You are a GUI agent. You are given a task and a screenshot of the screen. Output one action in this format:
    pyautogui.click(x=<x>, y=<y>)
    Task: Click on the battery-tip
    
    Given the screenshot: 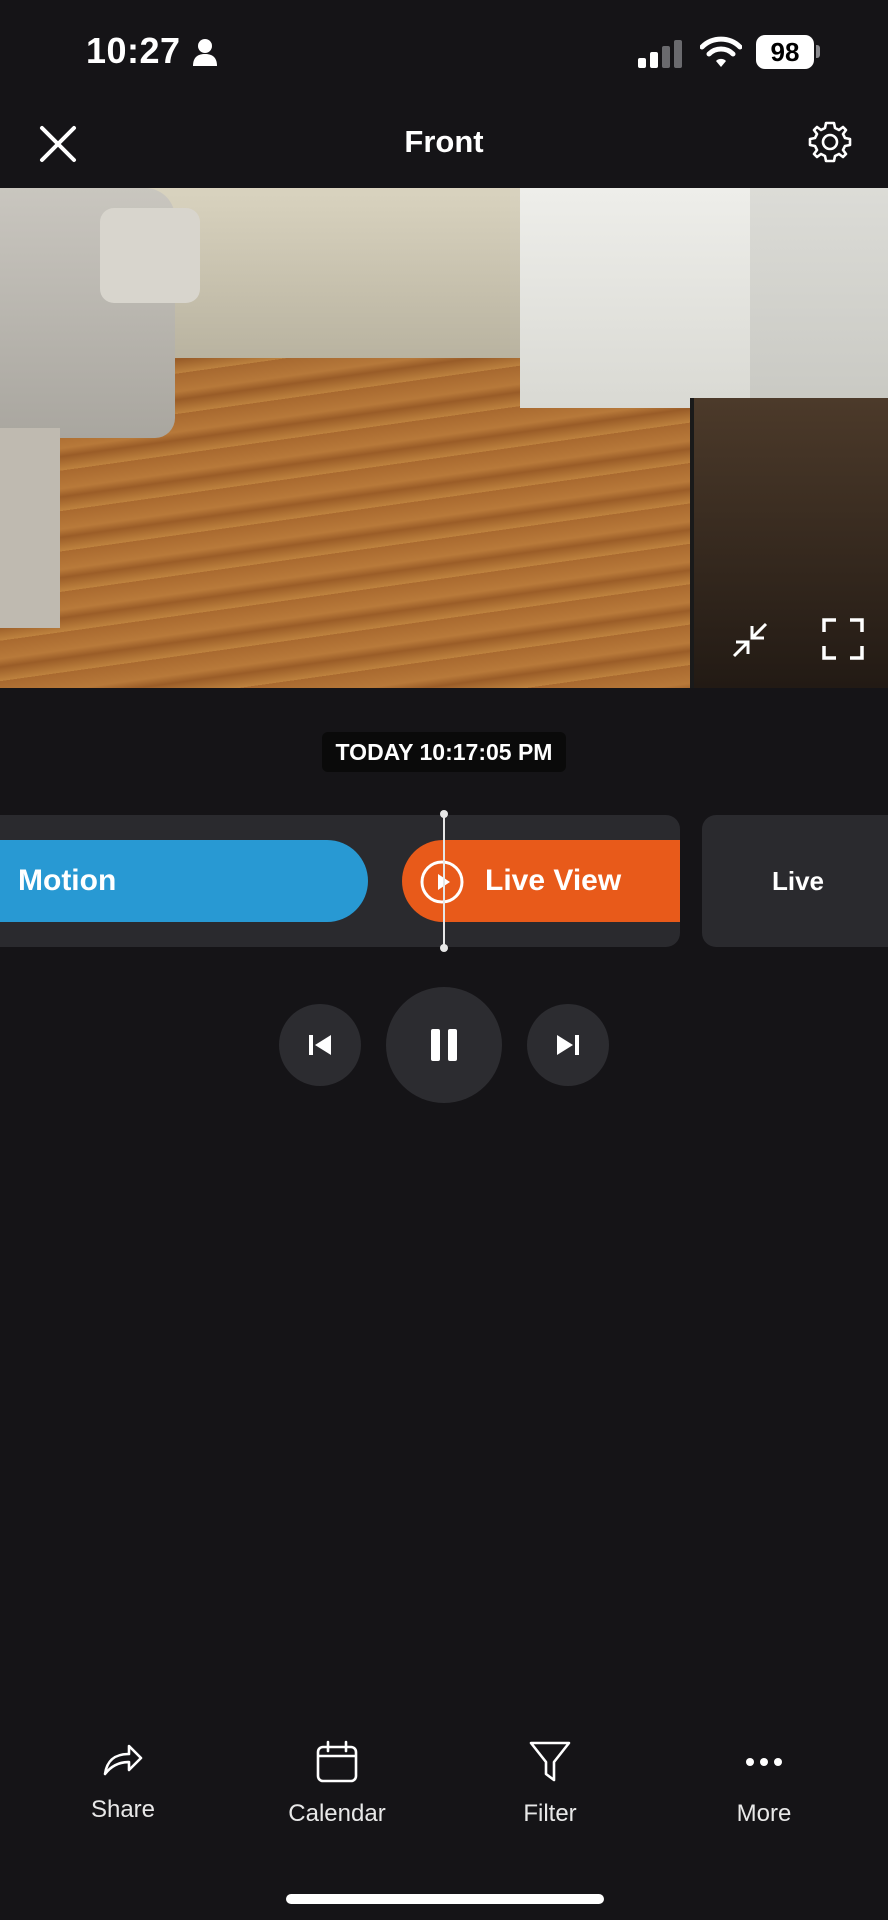 What is the action you would take?
    pyautogui.click(x=818, y=51)
    